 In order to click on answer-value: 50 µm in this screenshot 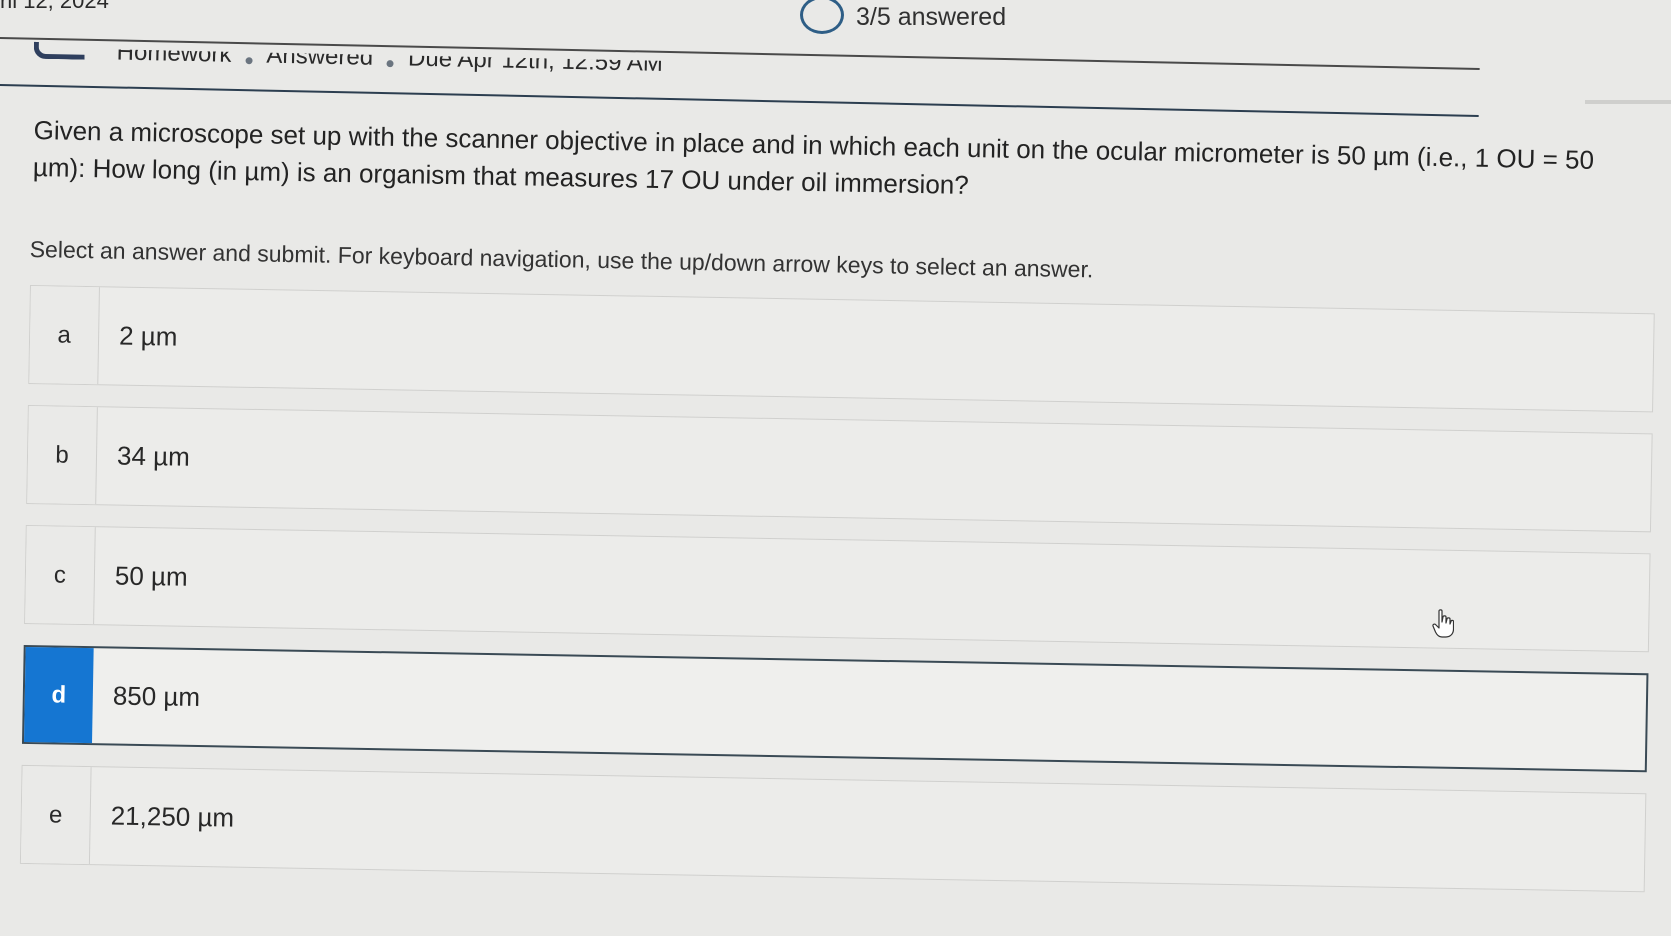, I will do `click(151, 576)`.